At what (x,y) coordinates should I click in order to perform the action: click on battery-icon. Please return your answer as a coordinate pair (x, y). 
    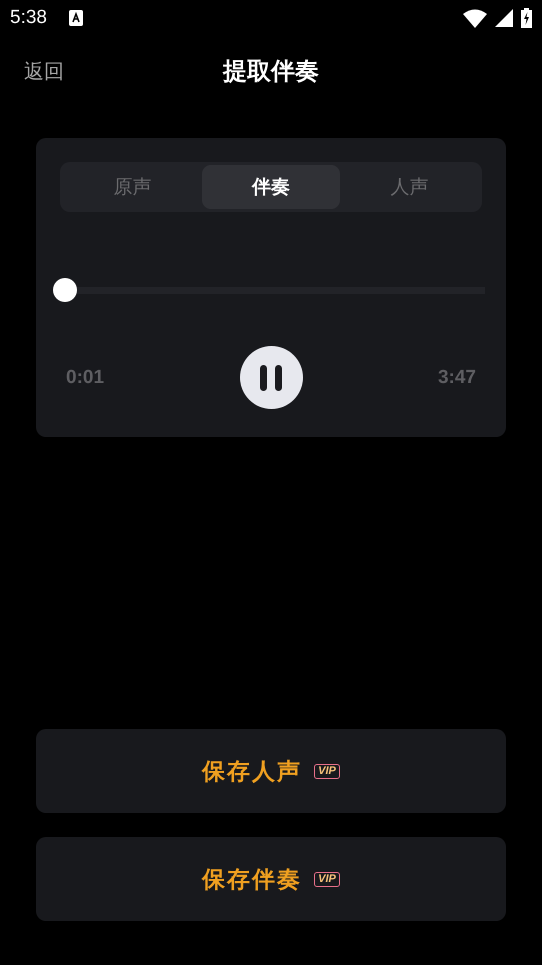
    Looking at the image, I should click on (526, 18).